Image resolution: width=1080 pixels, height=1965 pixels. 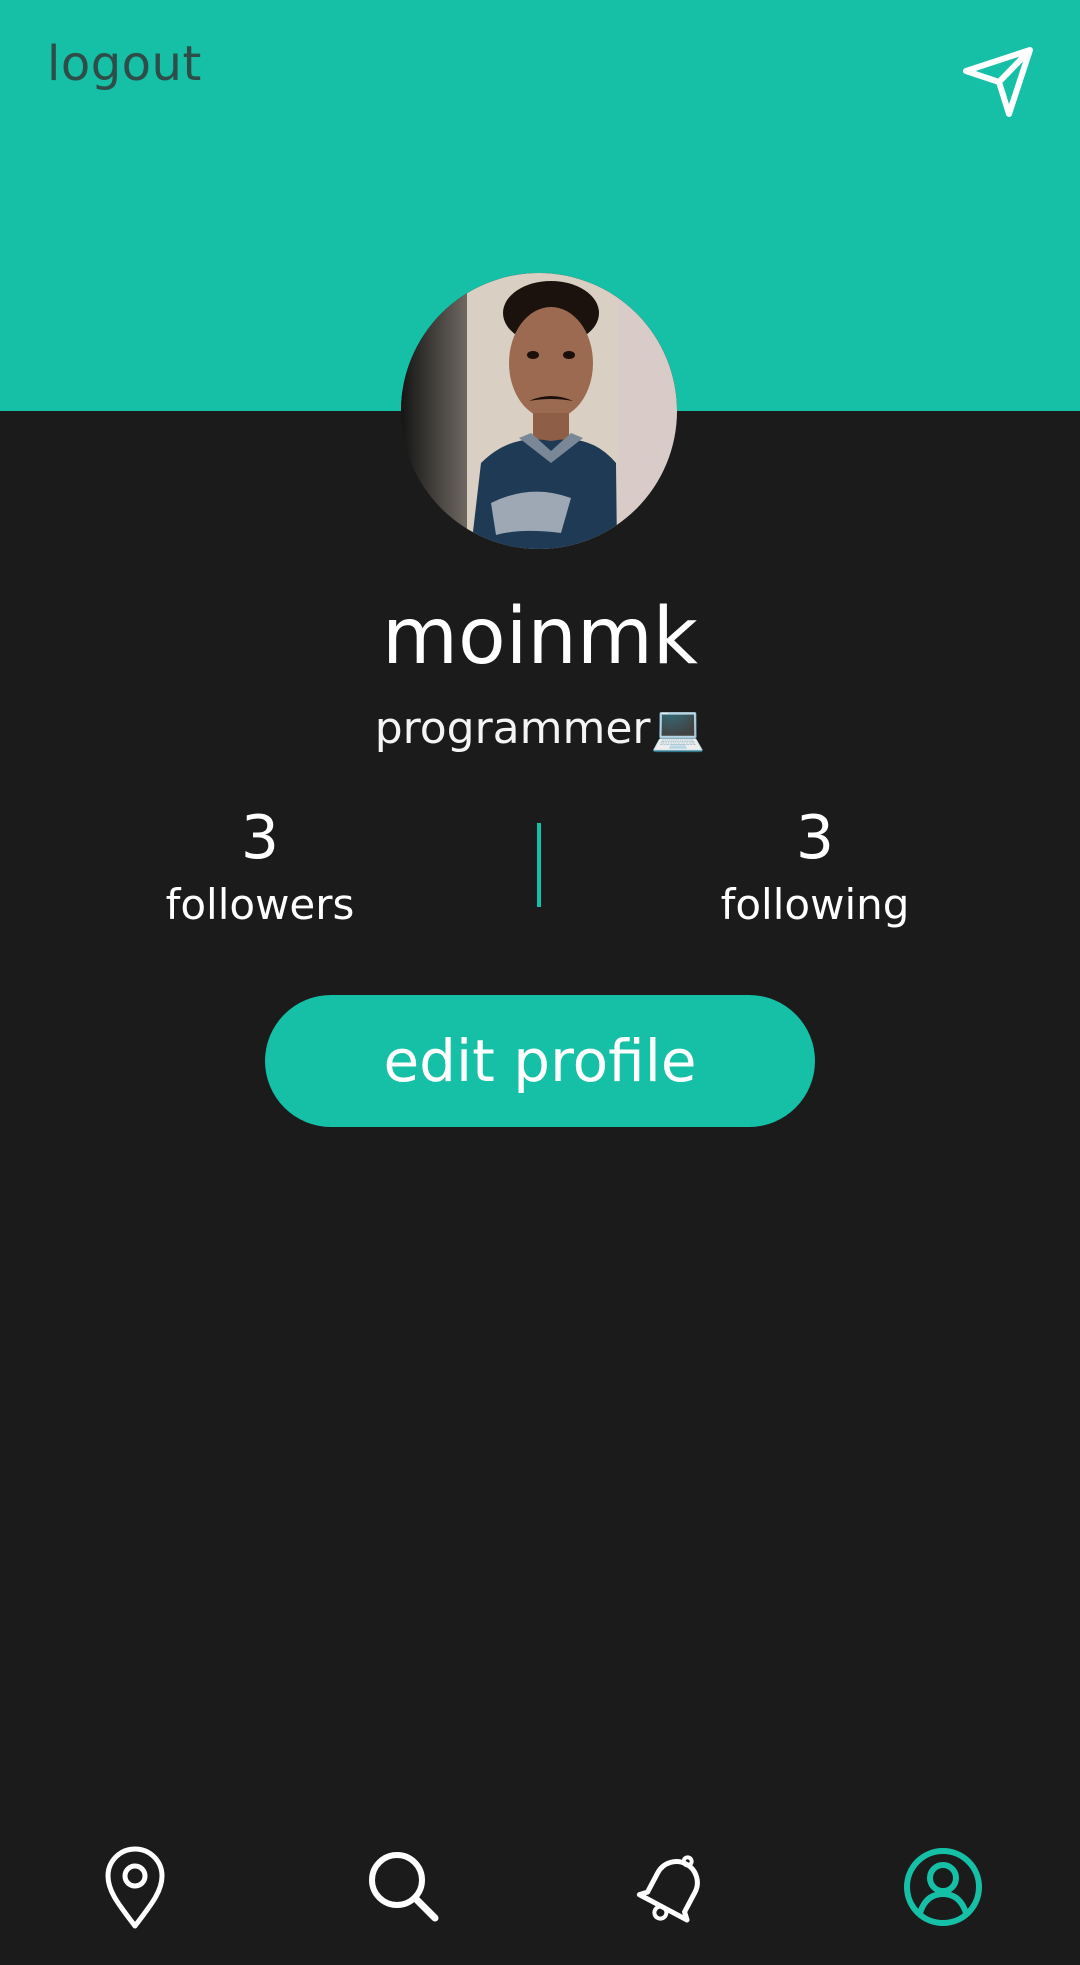 What do you see at coordinates (404, 1887) in the screenshot?
I see `search-icon` at bounding box center [404, 1887].